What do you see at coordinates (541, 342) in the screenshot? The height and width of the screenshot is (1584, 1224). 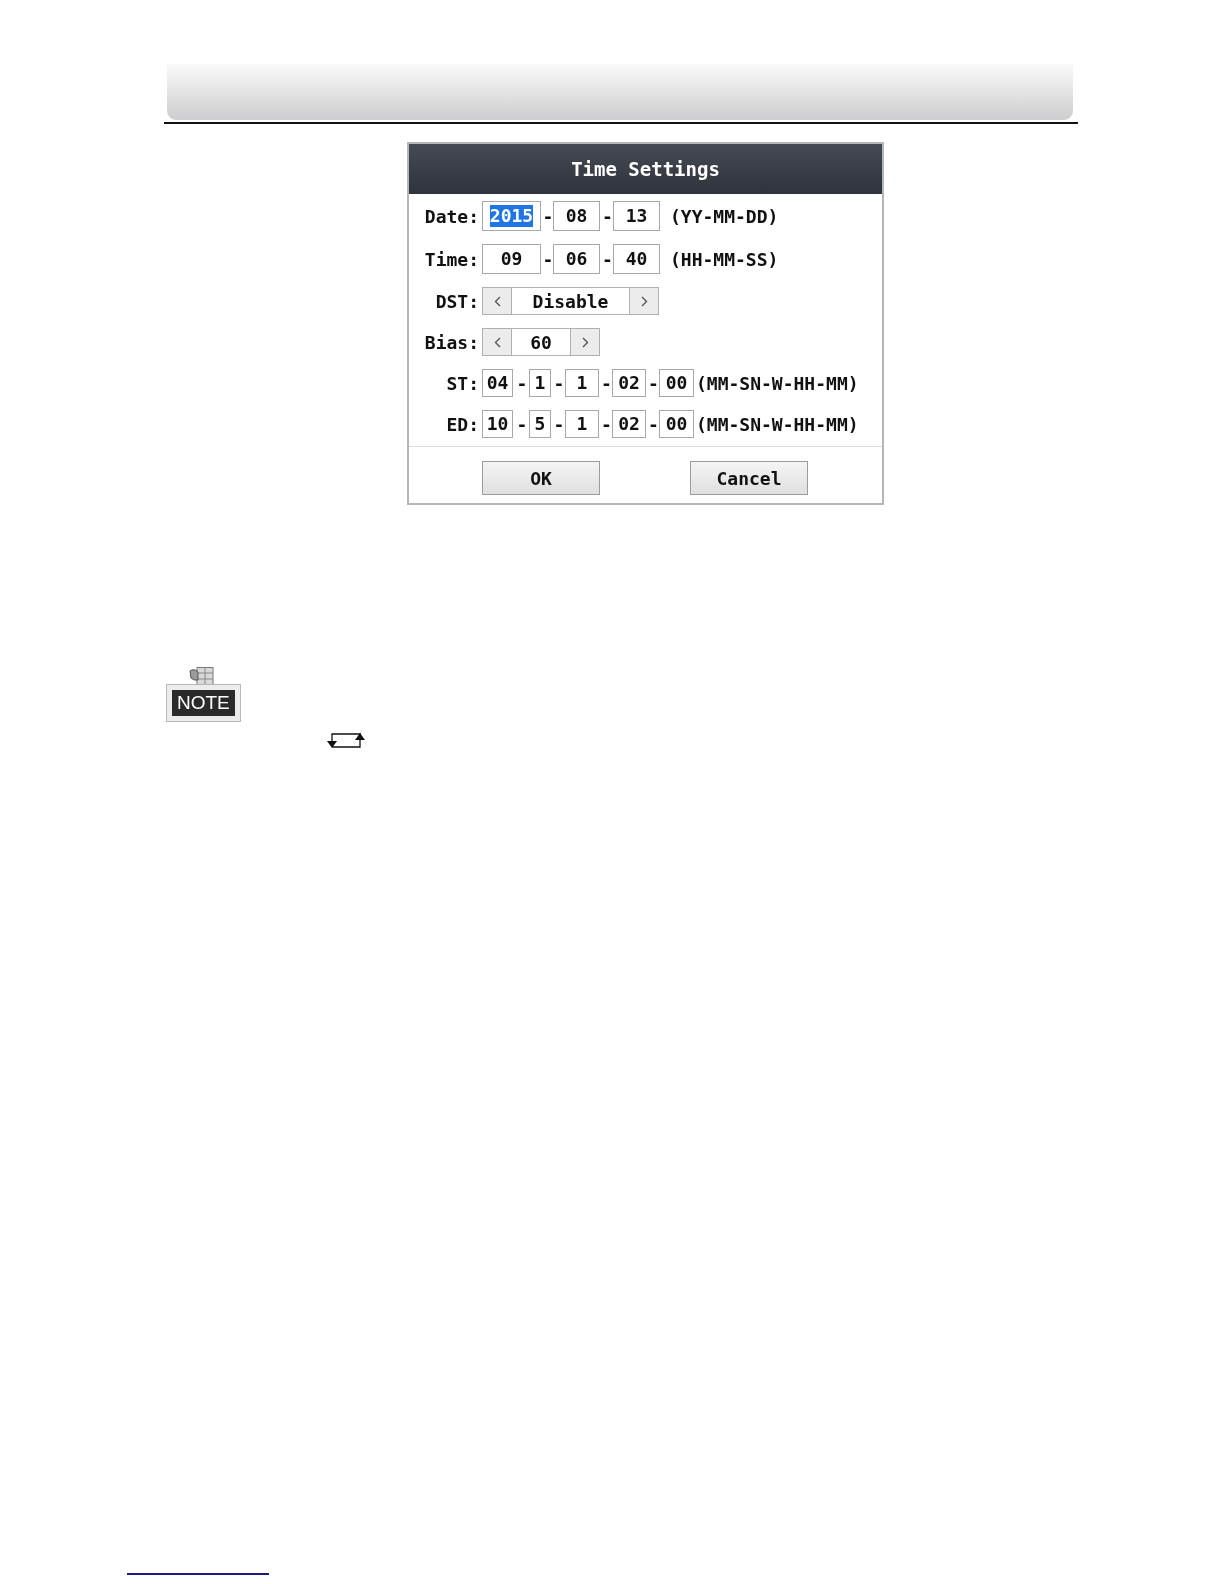 I see `value-field: 60` at bounding box center [541, 342].